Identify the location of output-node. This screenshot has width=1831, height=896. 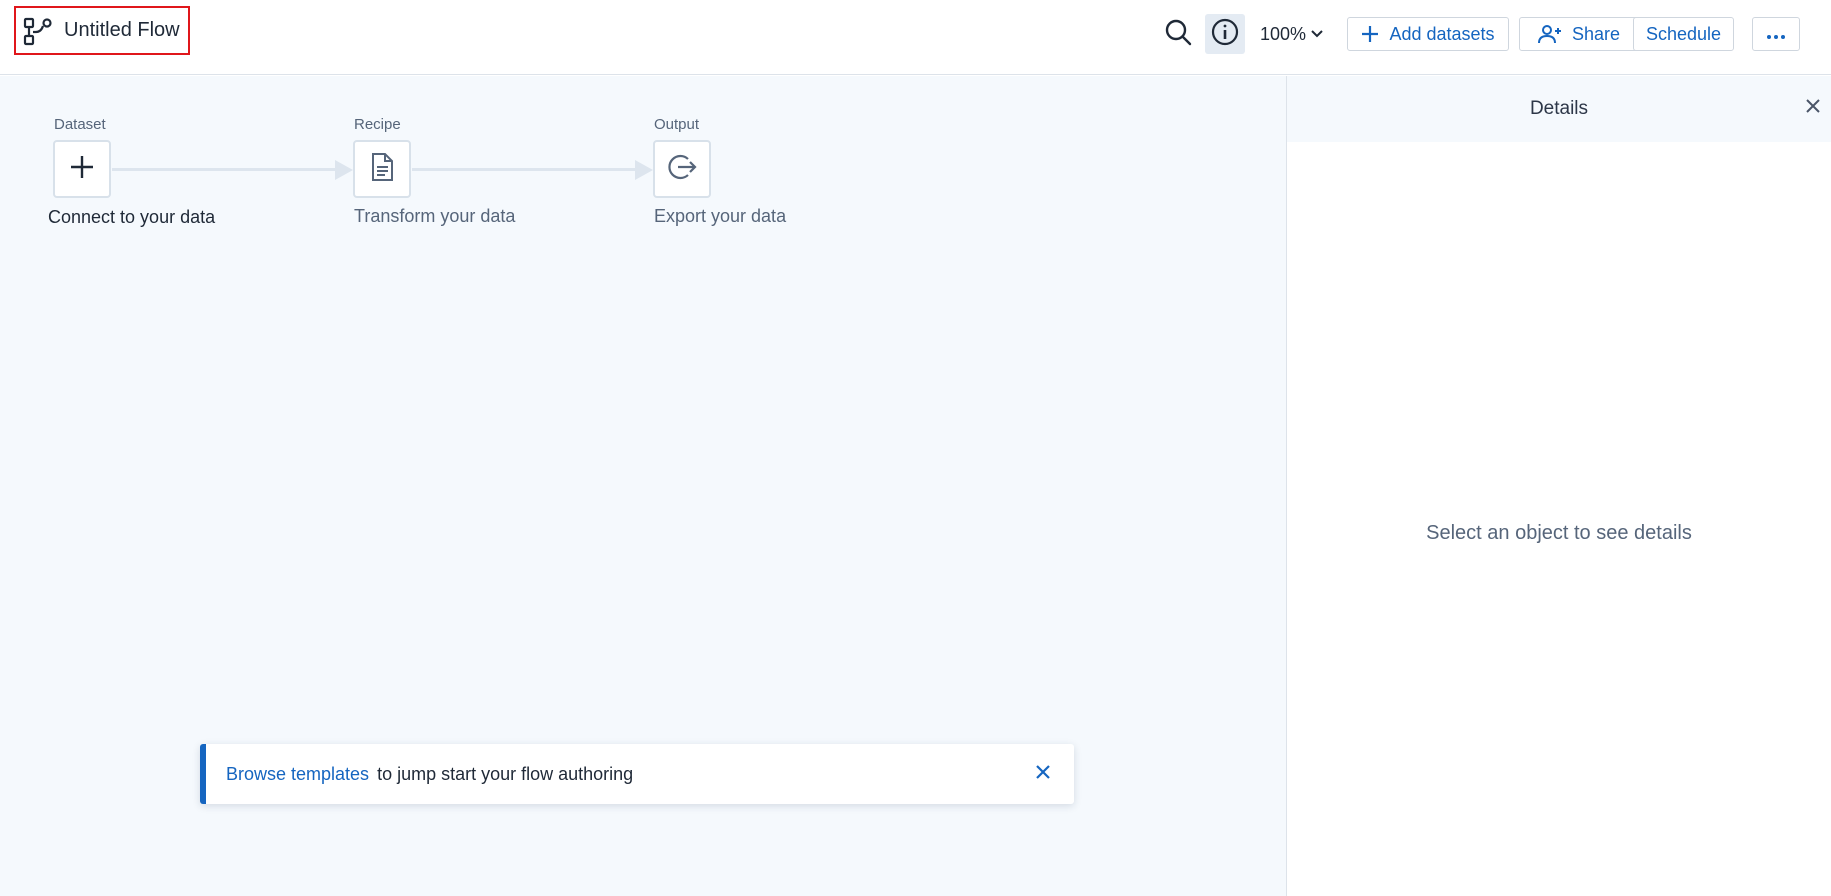
(682, 169).